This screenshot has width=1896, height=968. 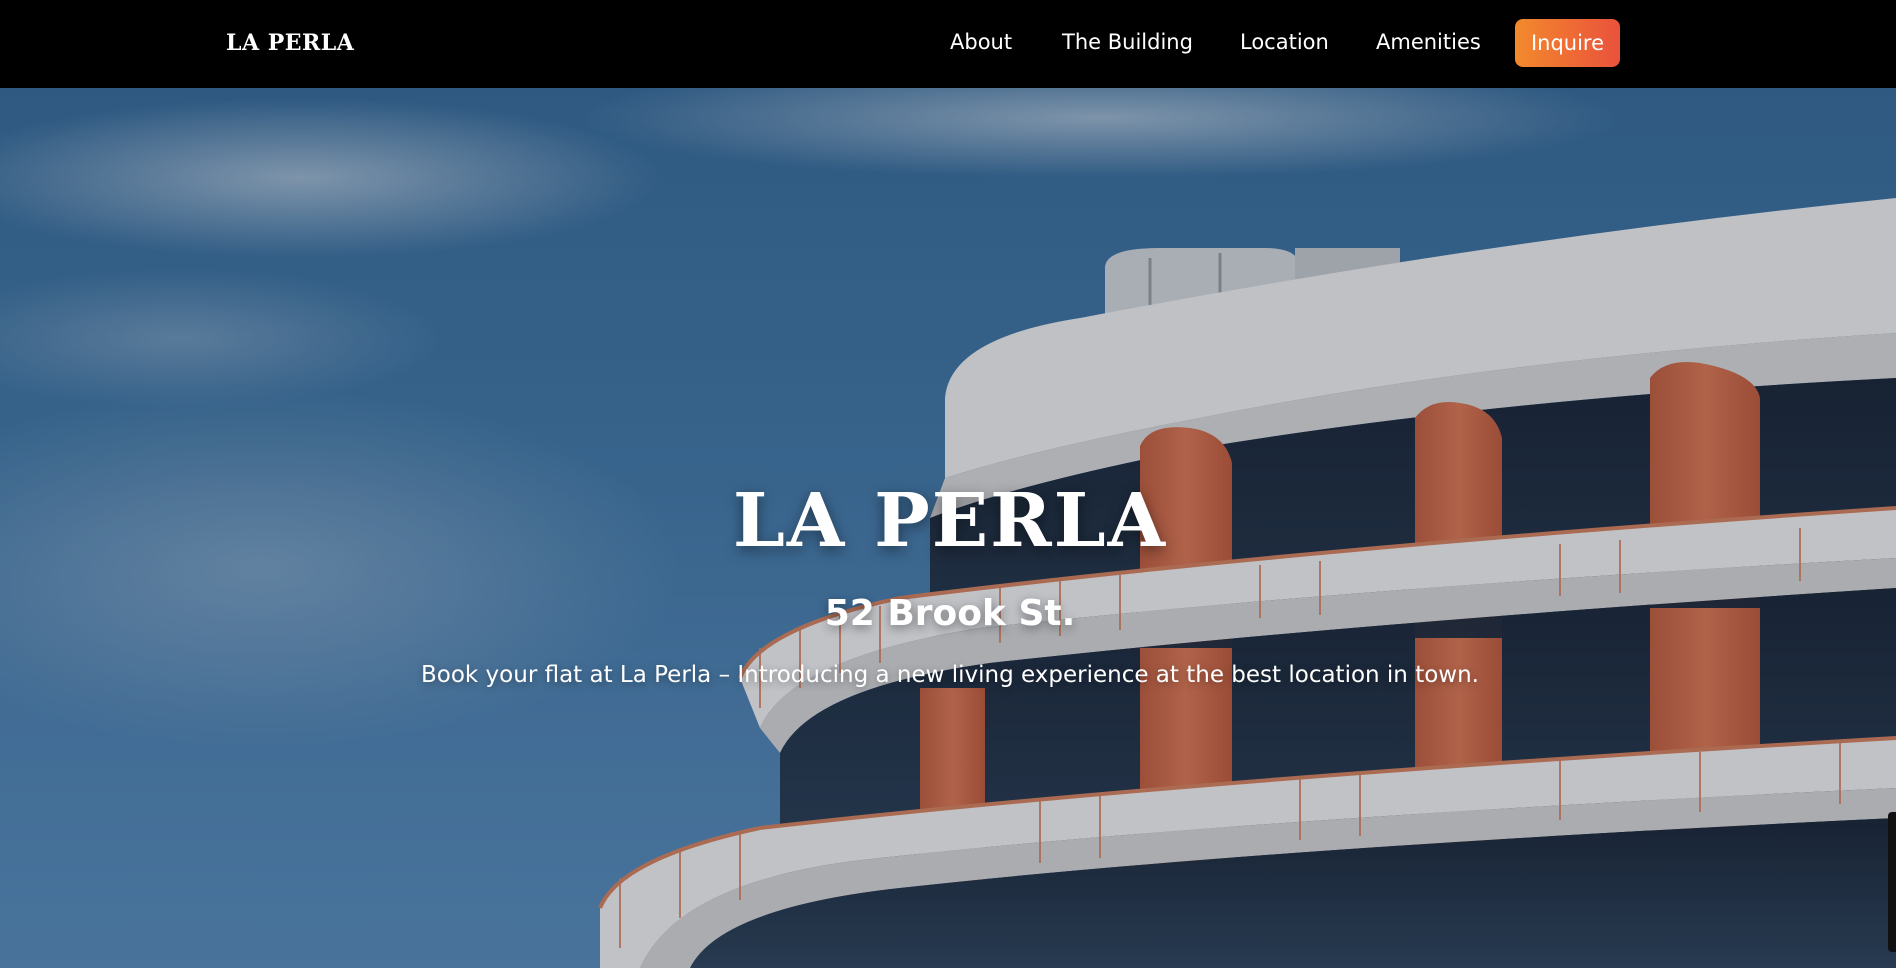 I want to click on nav-link-about: About, so click(x=981, y=42).